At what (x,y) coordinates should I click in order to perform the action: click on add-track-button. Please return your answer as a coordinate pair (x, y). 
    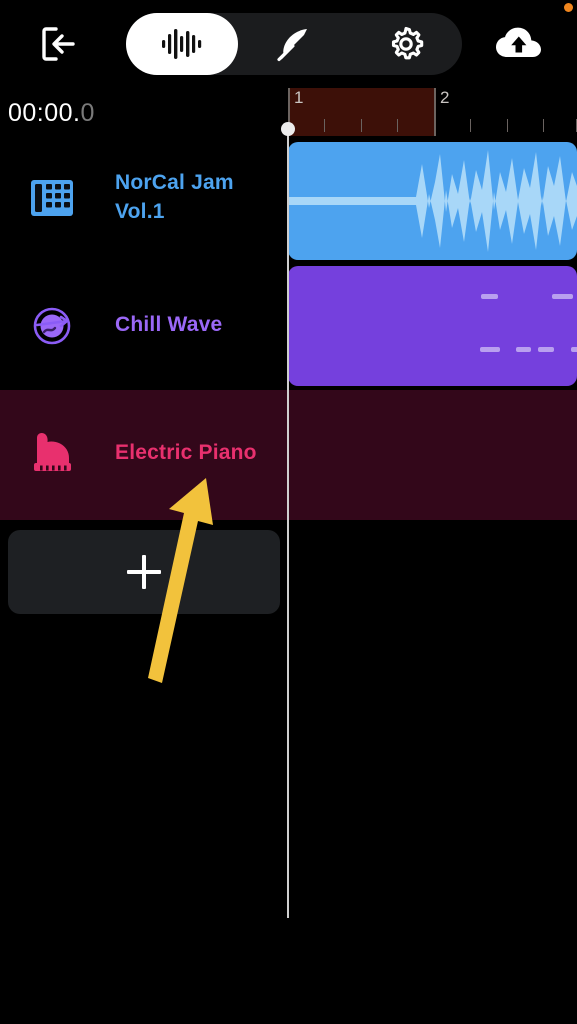
    Looking at the image, I should click on (144, 572).